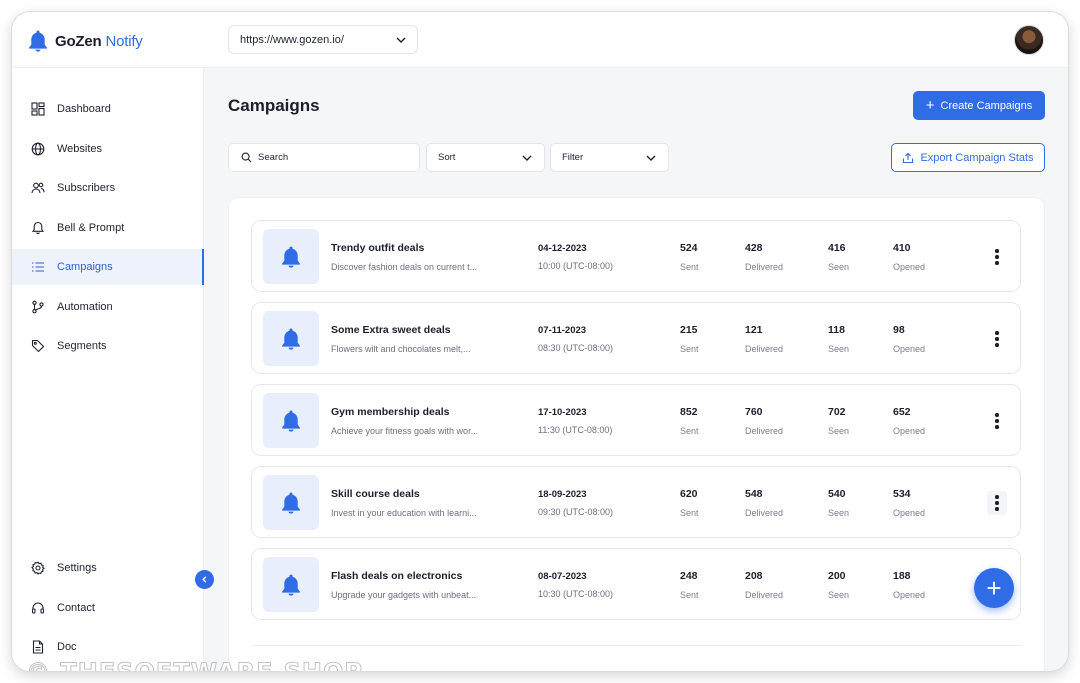  Describe the element at coordinates (84, 109) in the screenshot. I see `sidebar-item-label: Dashboard` at that location.